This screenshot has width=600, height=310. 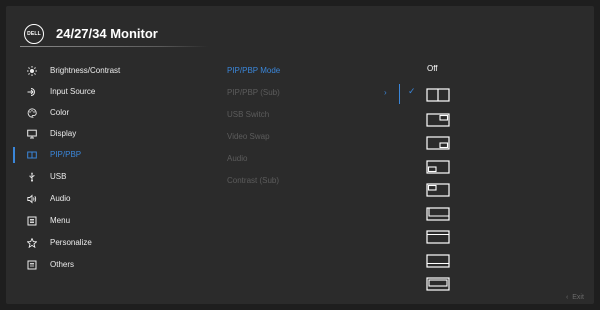 What do you see at coordinates (32, 134) in the screenshot?
I see `display-icon` at bounding box center [32, 134].